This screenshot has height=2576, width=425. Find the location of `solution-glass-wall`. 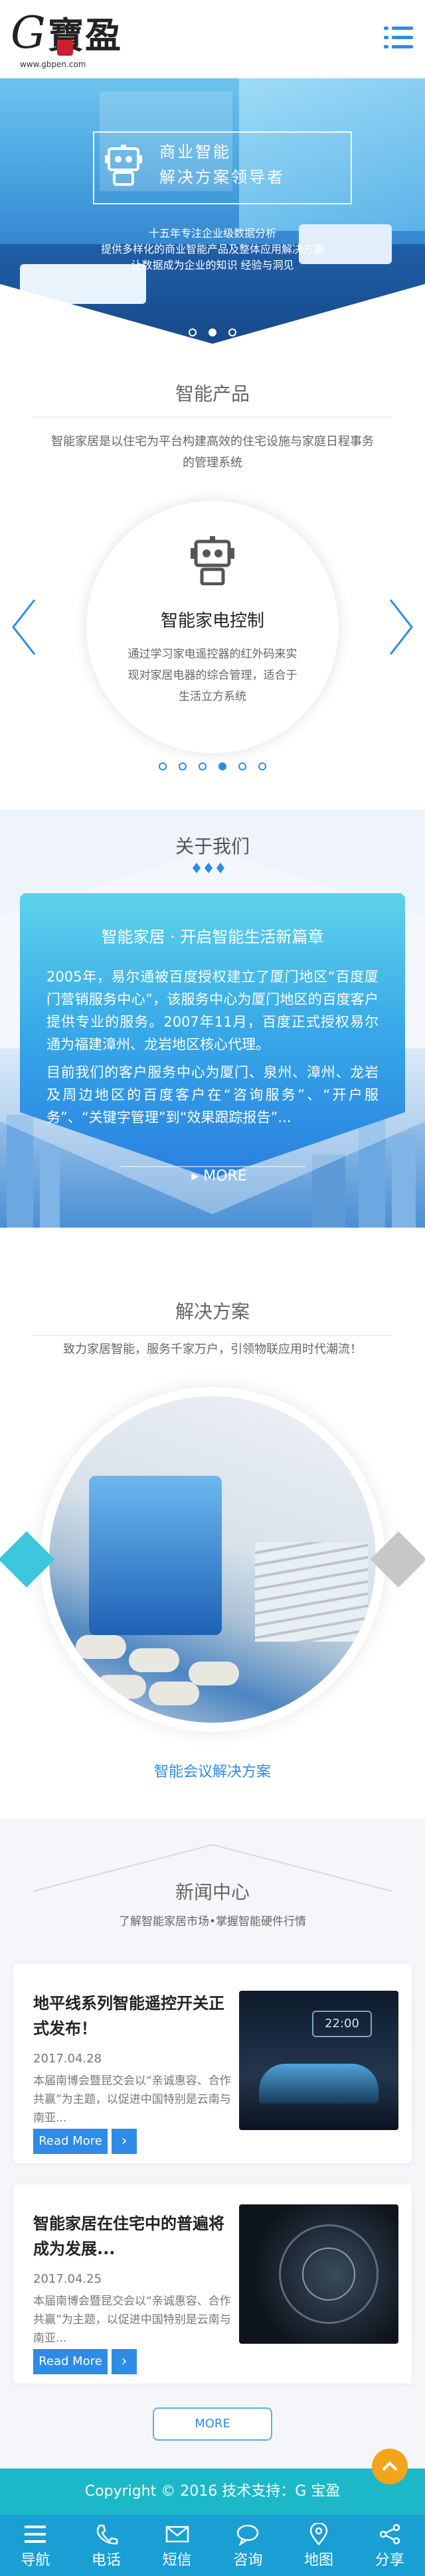

solution-glass-wall is located at coordinates (155, 1556).